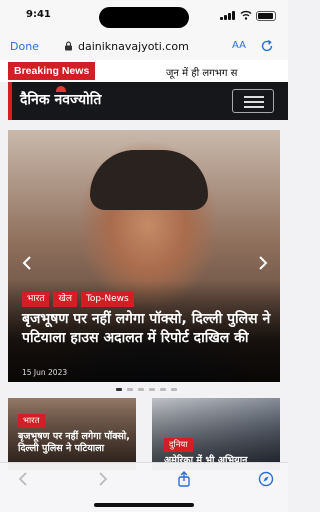  Describe the element at coordinates (102, 479) in the screenshot. I see `forward-icon` at that location.